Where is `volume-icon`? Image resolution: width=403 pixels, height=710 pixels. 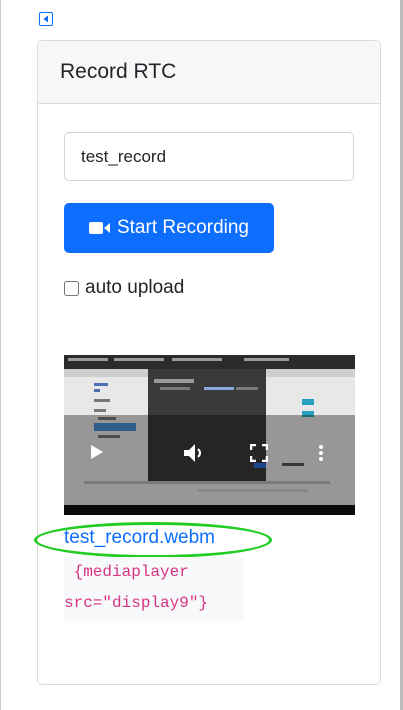
volume-icon is located at coordinates (194, 453).